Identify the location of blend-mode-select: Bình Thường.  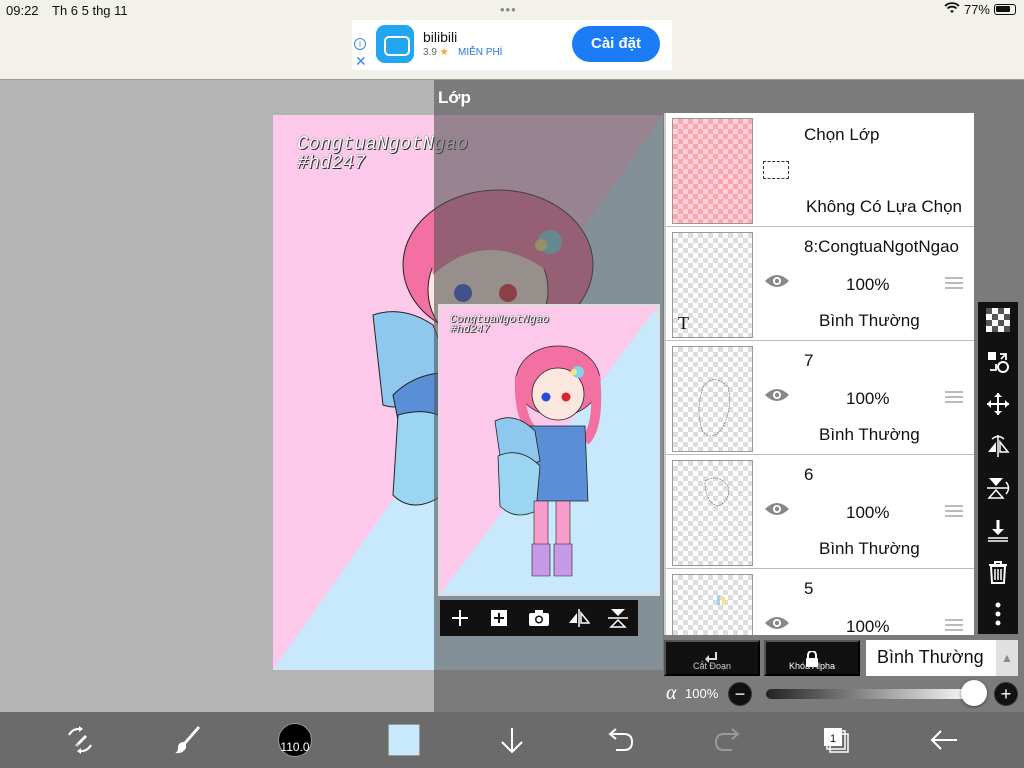
(931, 658).